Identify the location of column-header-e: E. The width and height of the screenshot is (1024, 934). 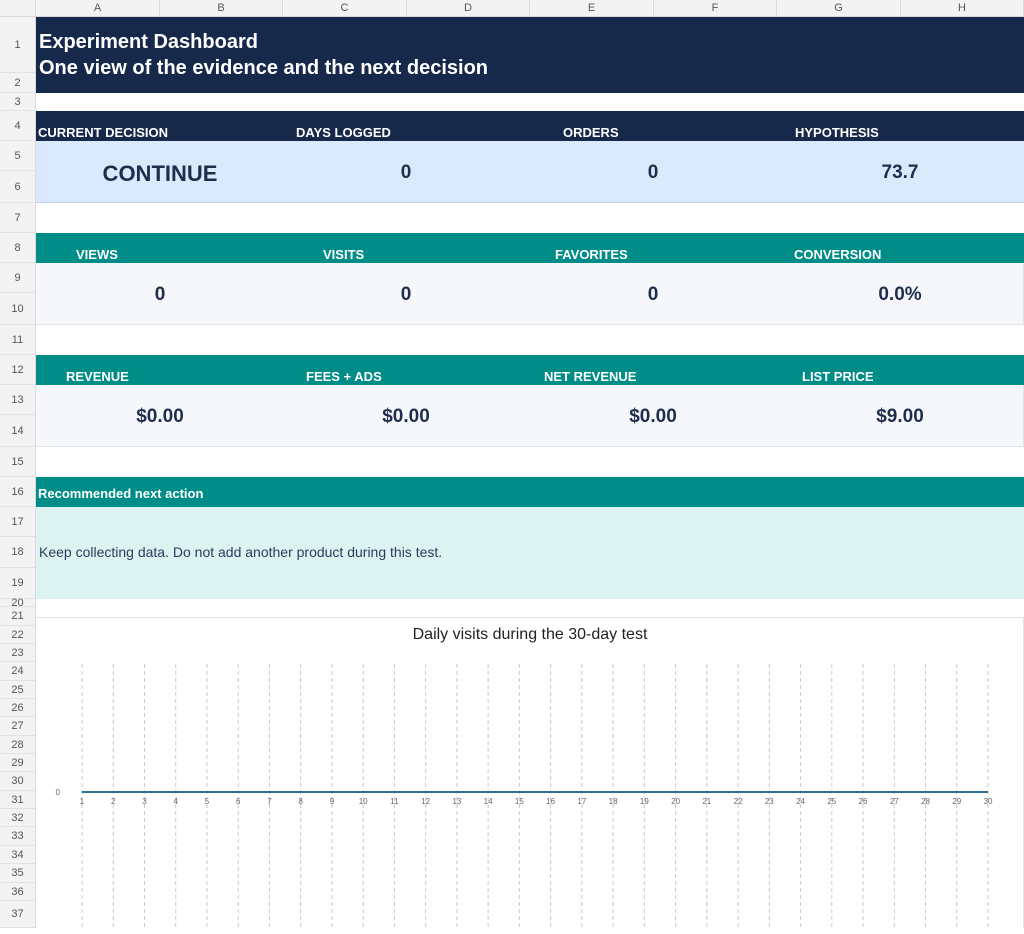
(592, 8).